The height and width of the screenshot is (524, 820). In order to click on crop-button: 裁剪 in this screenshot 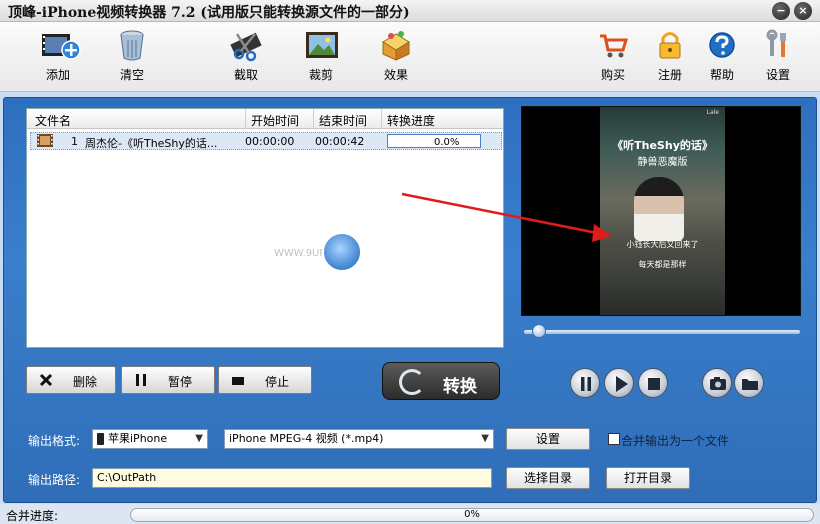, I will do `click(321, 58)`.